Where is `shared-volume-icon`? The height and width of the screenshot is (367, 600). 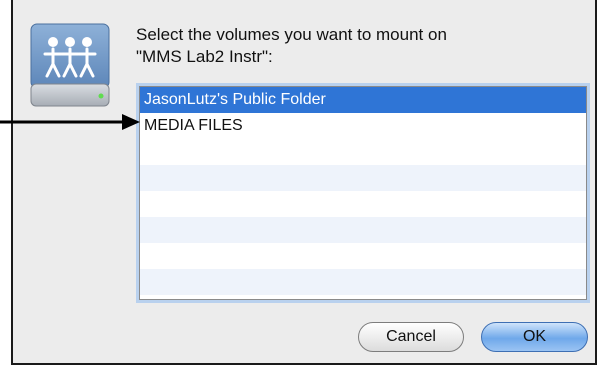 shared-volume-icon is located at coordinates (70, 66).